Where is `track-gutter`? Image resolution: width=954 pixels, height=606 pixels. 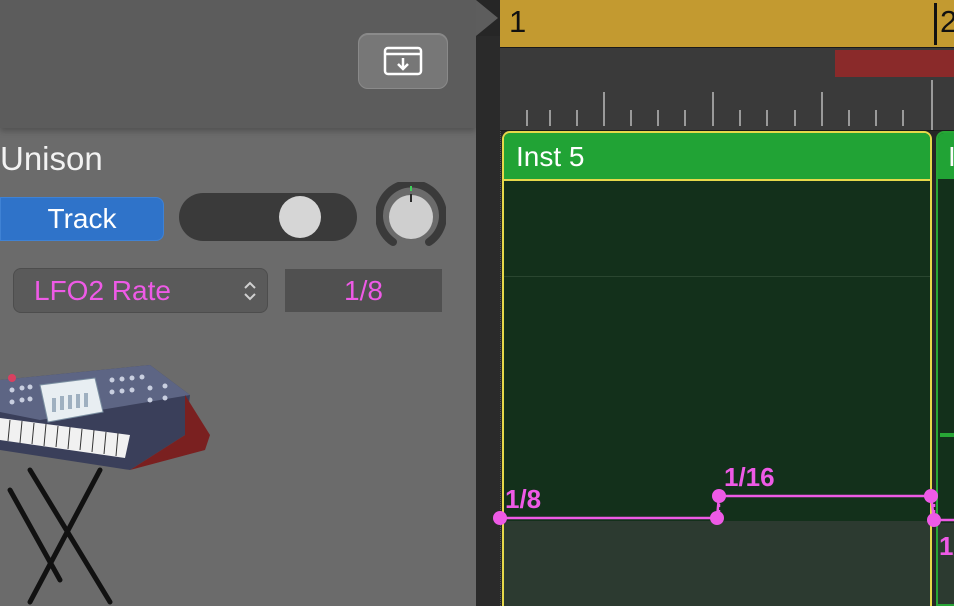
track-gutter is located at coordinates (488, 321).